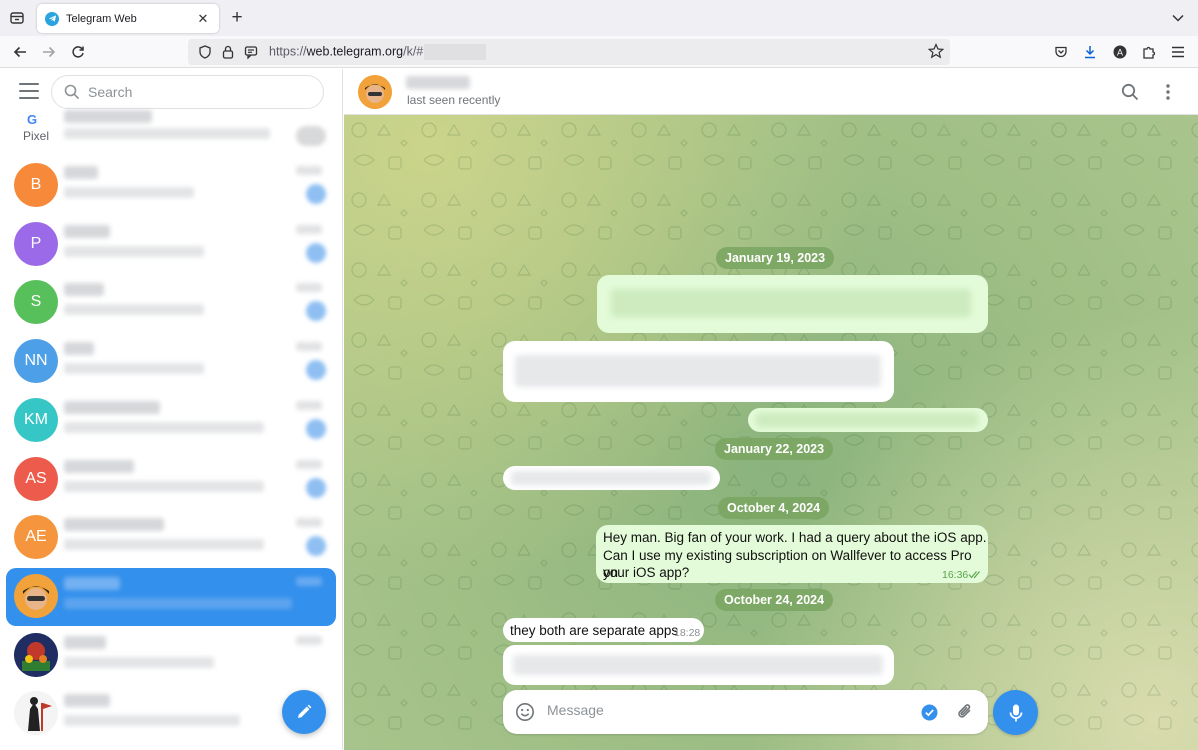  I want to click on main-menu-button, so click(29, 91).